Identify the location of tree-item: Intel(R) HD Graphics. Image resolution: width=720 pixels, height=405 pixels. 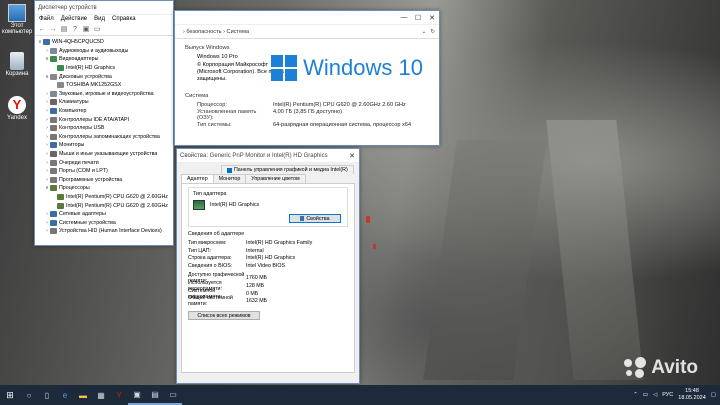
(104, 68).